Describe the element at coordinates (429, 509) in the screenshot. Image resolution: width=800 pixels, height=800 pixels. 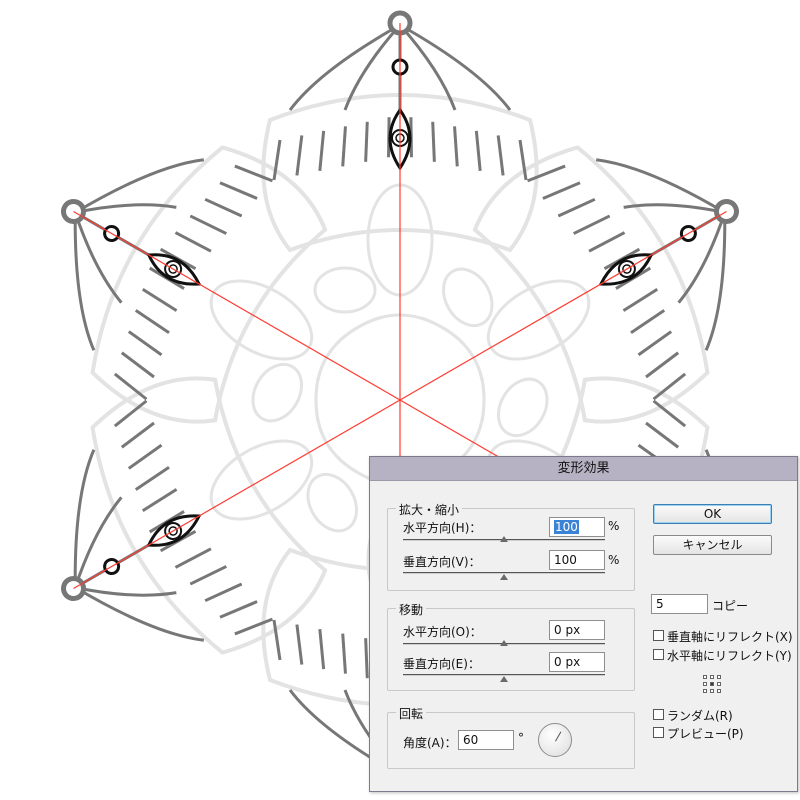
I see `scale-legend: 拡大・縮小` at that location.